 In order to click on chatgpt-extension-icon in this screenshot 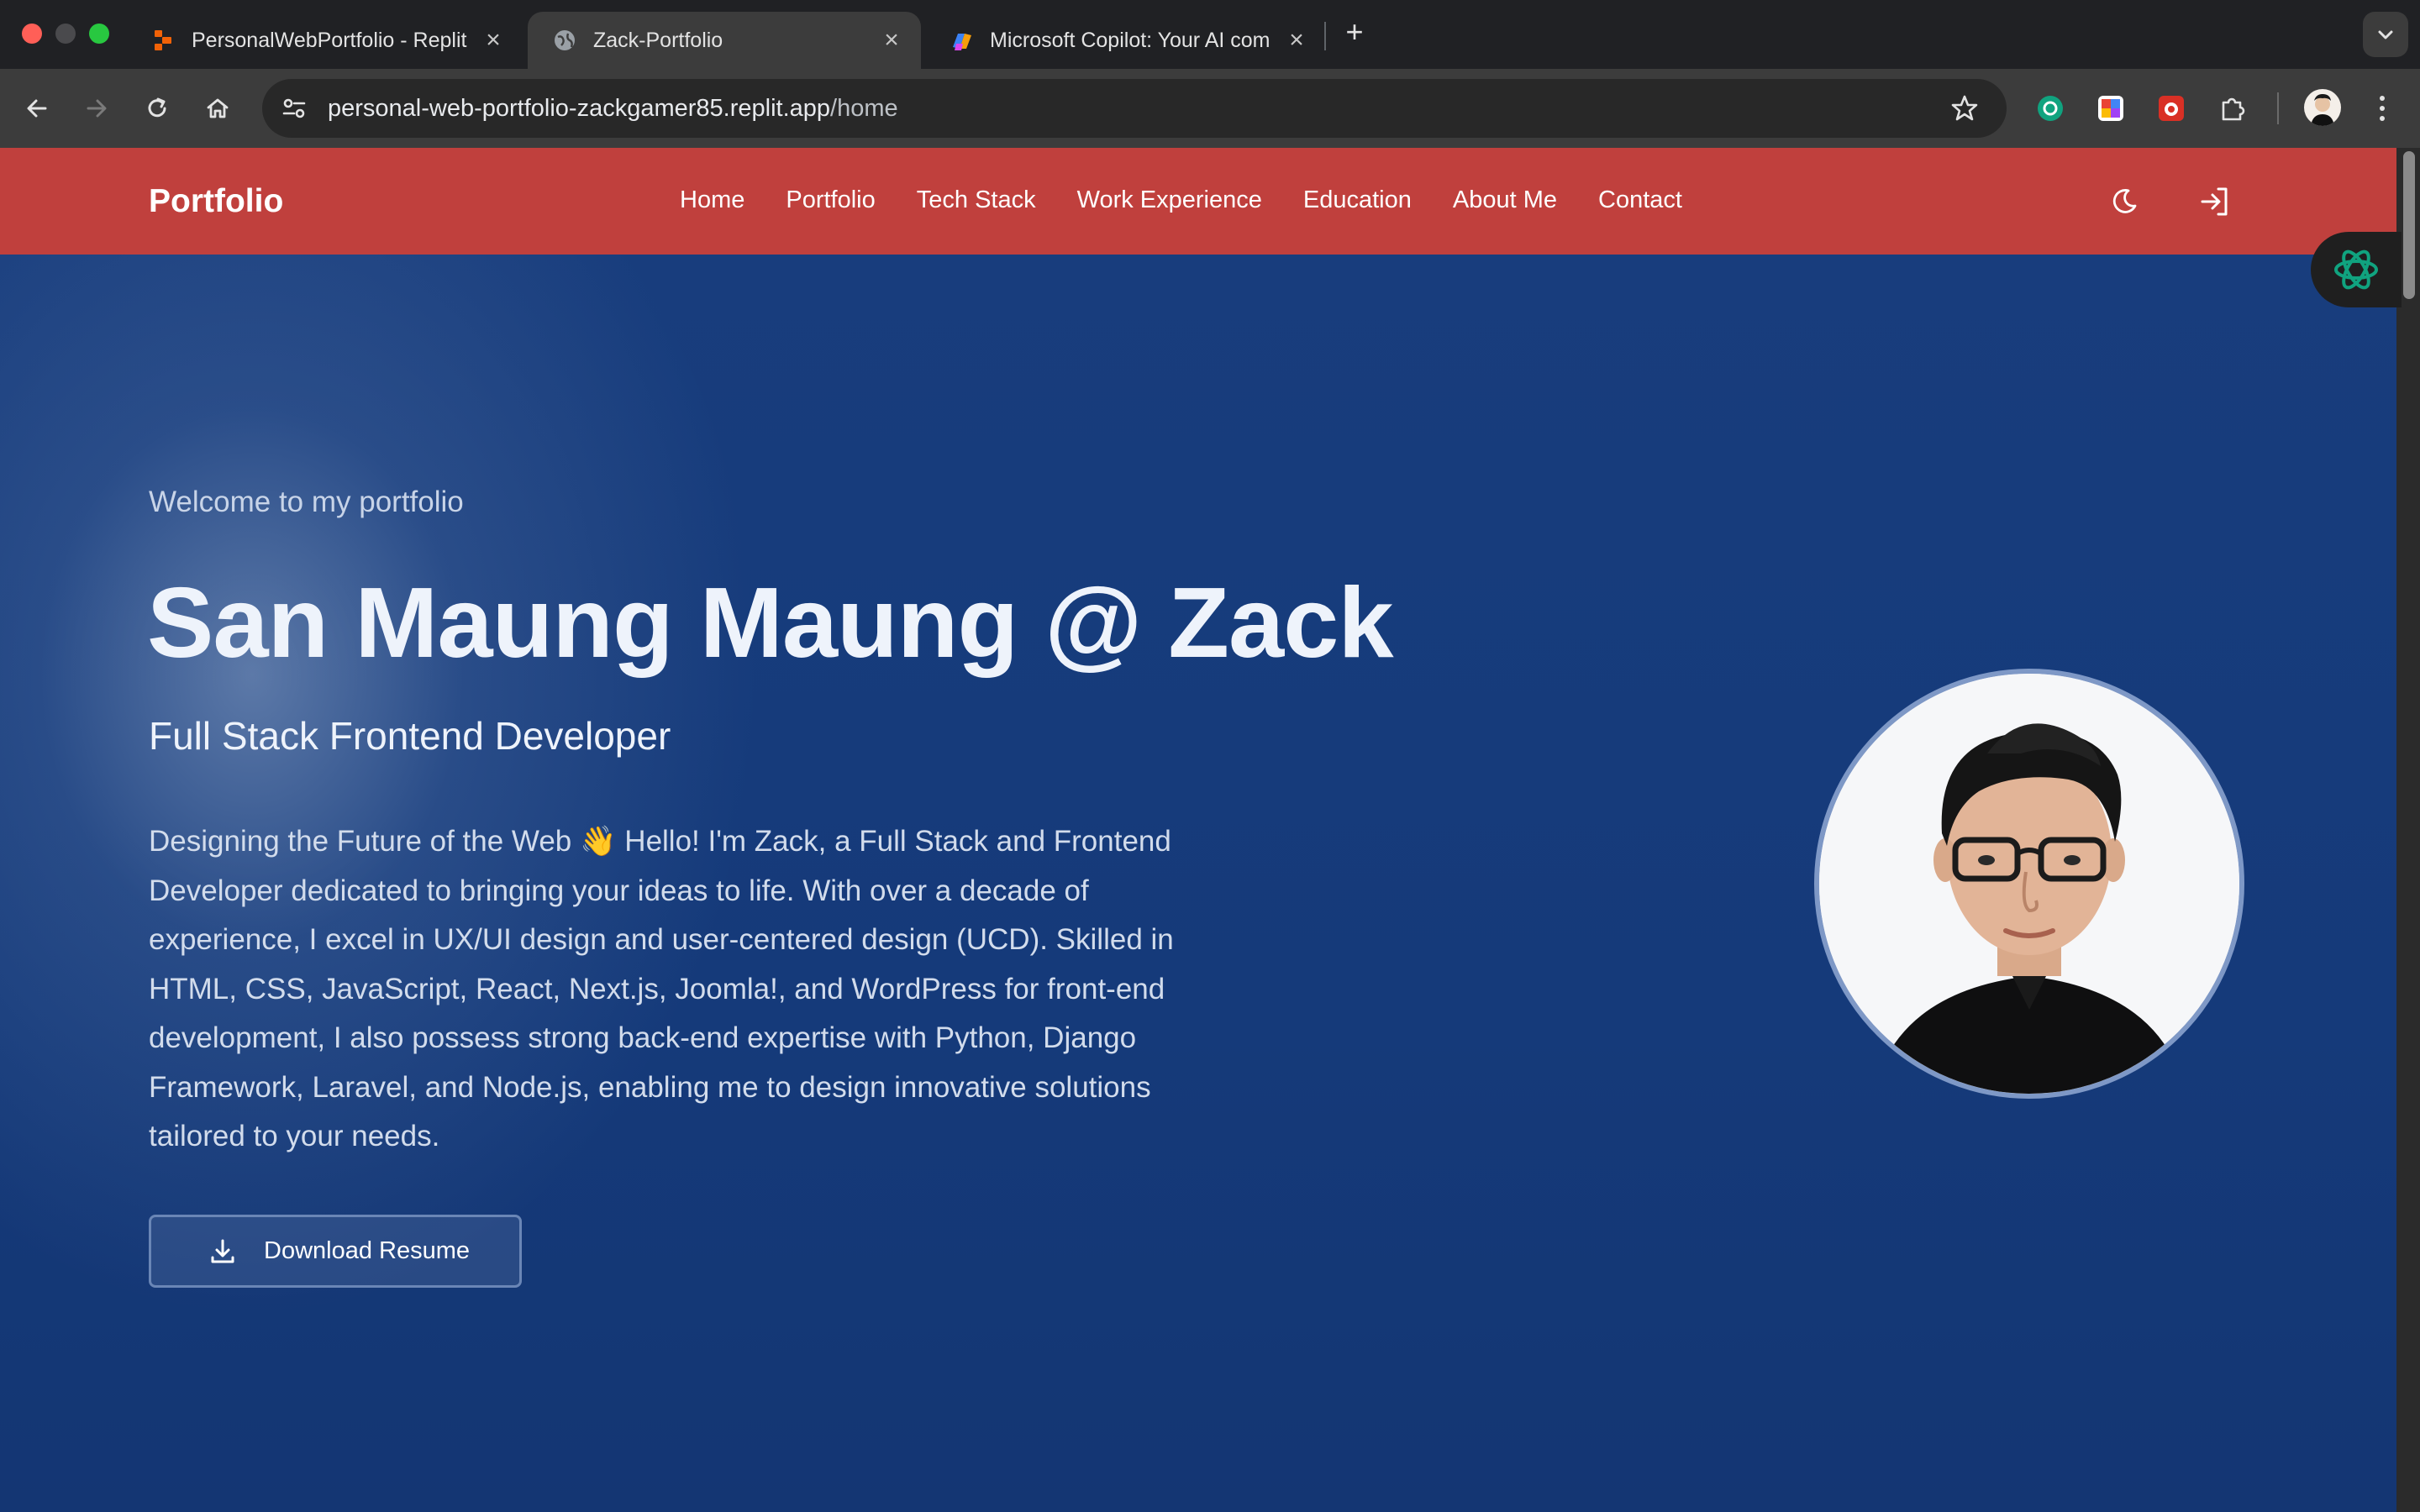, I will do `click(2050, 108)`.